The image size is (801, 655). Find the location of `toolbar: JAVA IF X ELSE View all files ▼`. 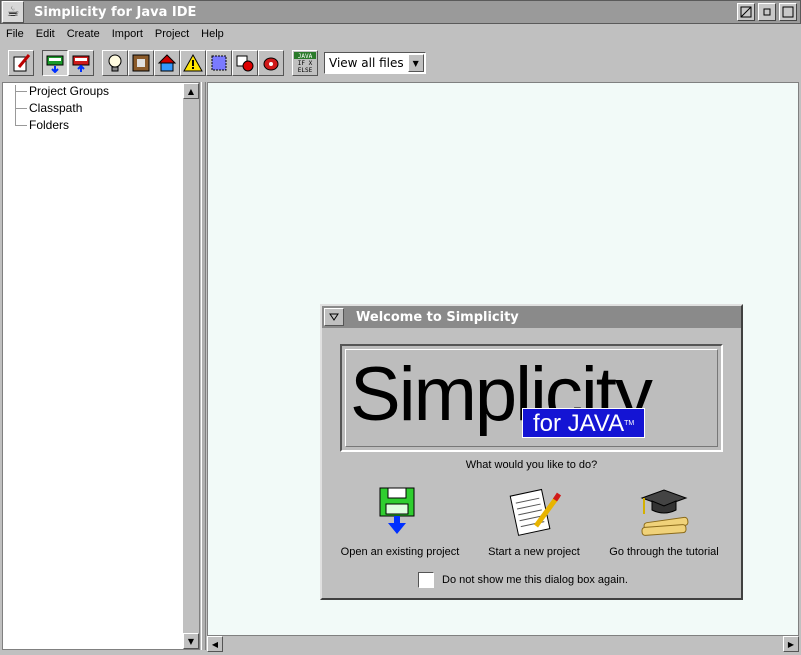

toolbar: JAVA IF X ELSE View all files ▼ is located at coordinates (400, 63).